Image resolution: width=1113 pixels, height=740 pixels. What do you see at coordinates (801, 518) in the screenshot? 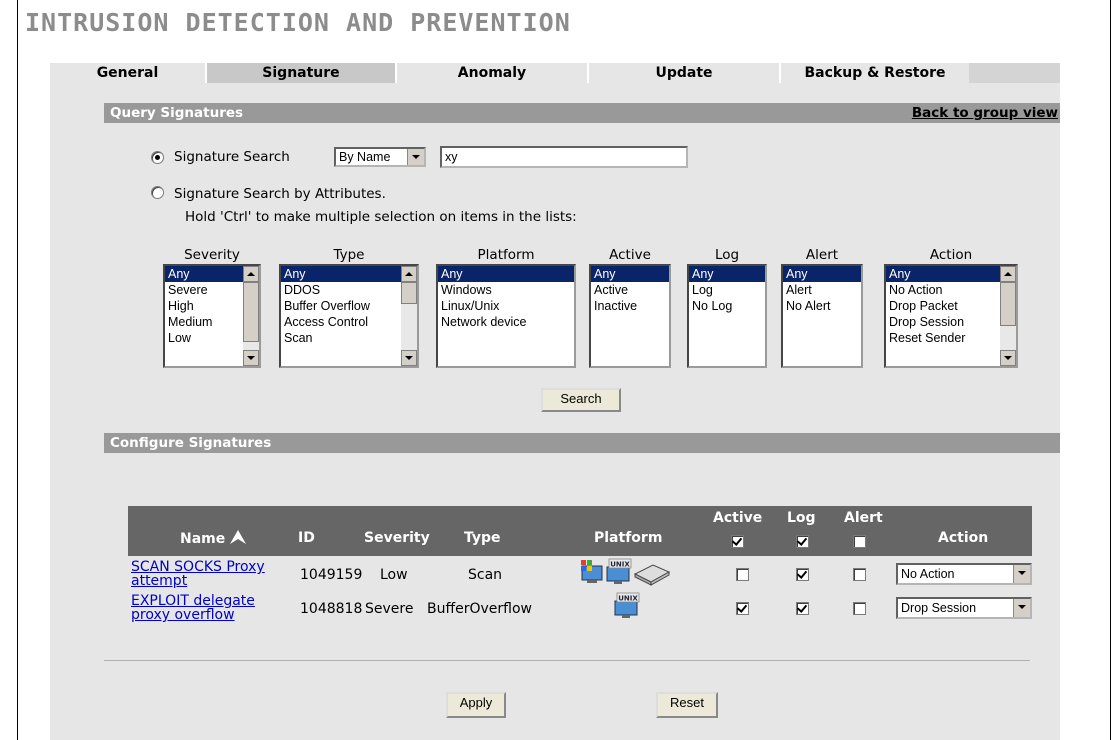
I see `column-header-log: Log` at bounding box center [801, 518].